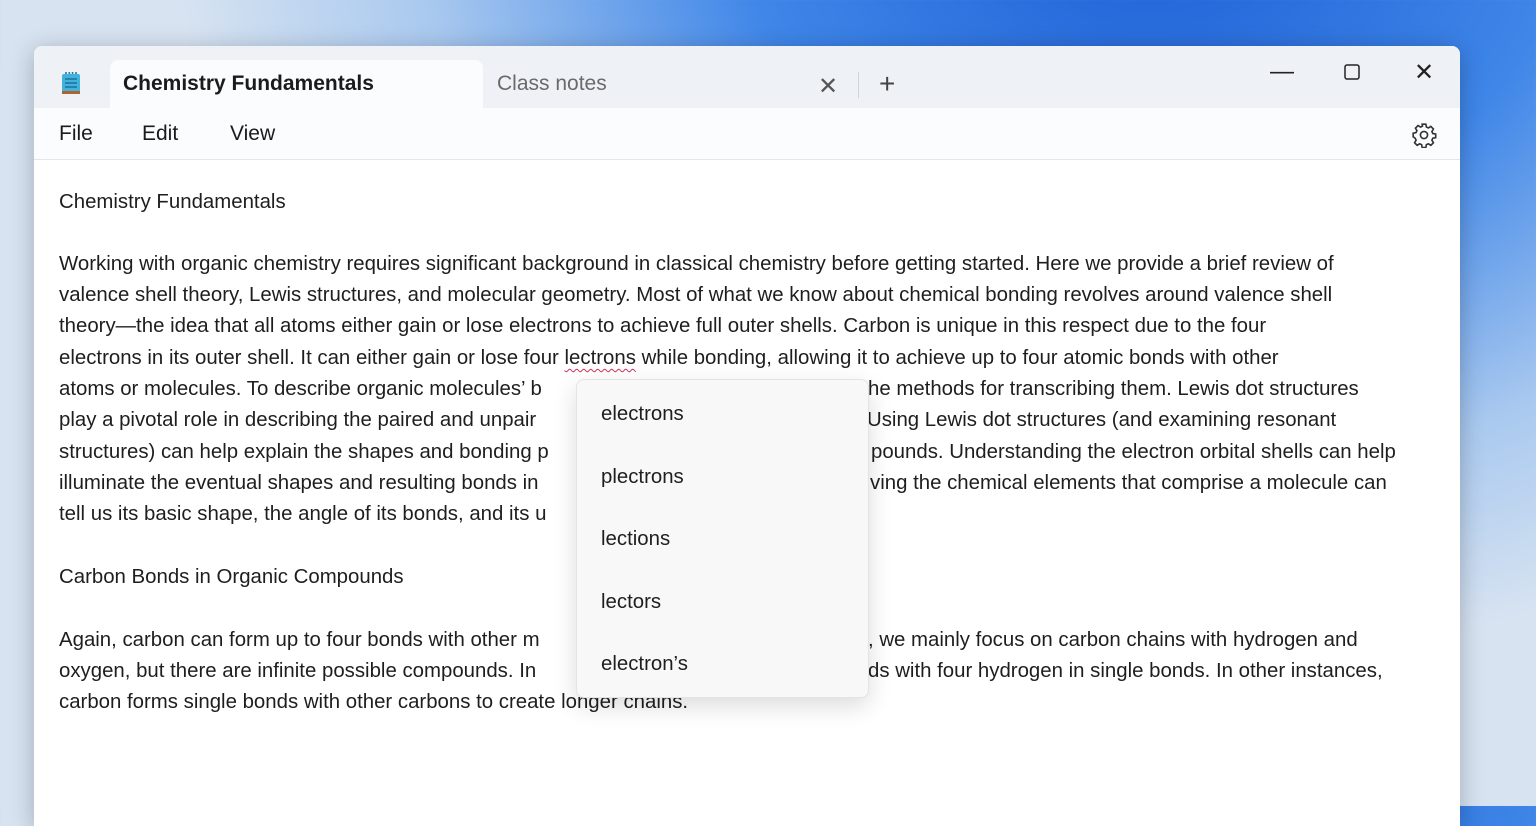 Image resolution: width=1536 pixels, height=826 pixels. Describe the element at coordinates (1352, 72) in the screenshot. I see `maximize-button` at that location.